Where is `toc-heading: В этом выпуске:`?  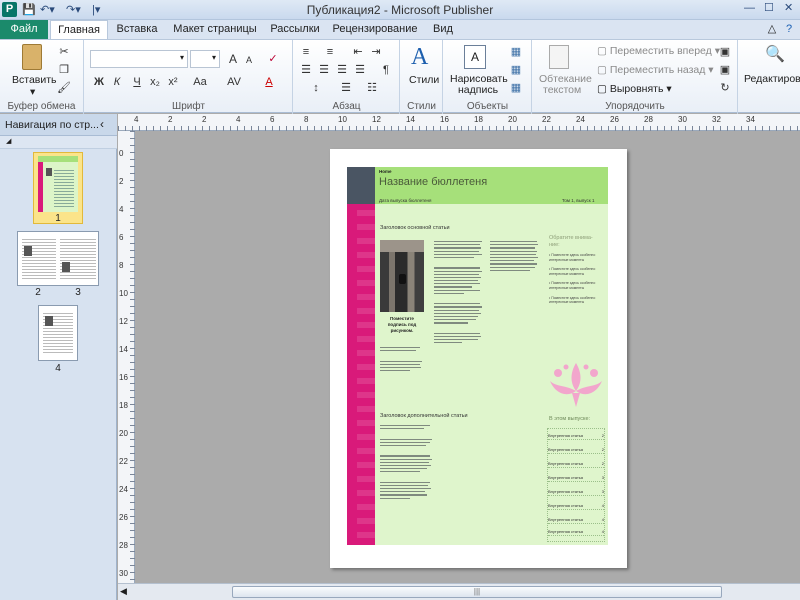
toc-heading: В этом выпуске: is located at coordinates (569, 419).